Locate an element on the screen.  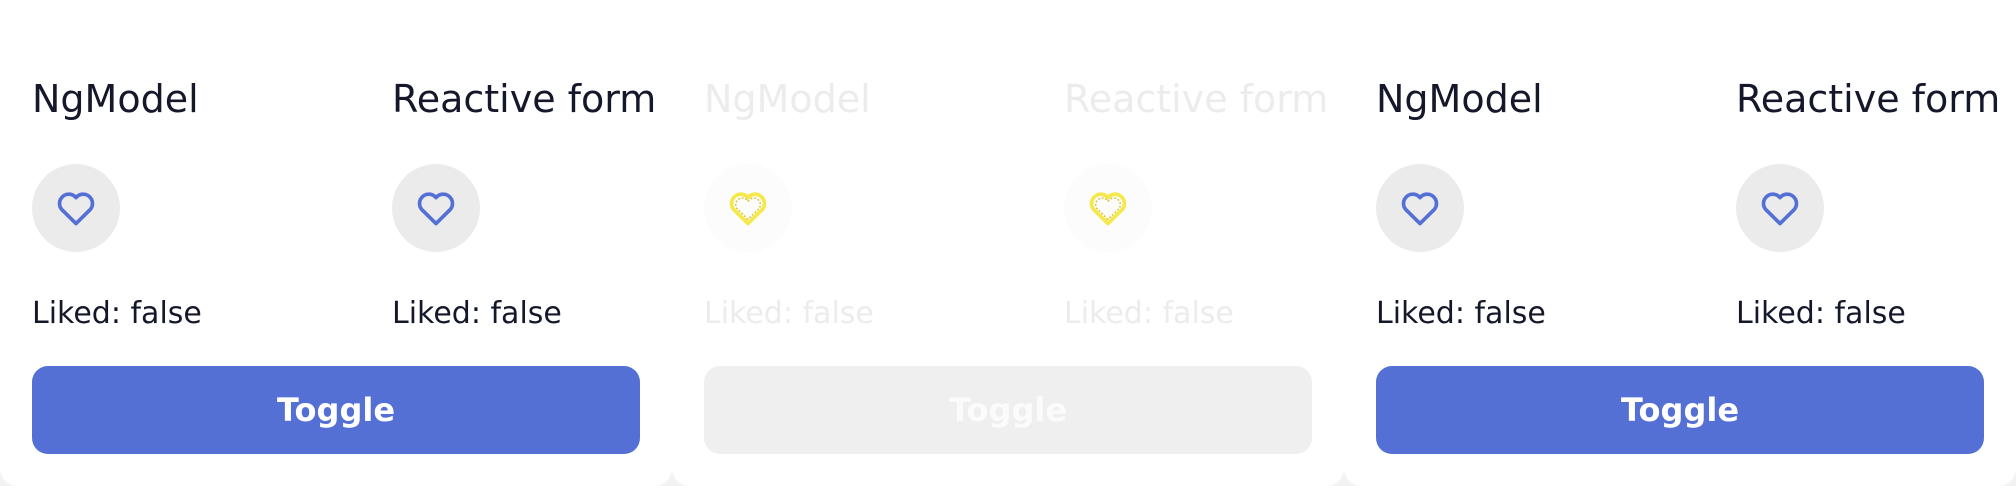
toggle-button-disabled: Toggle is located at coordinates (1008, 410).